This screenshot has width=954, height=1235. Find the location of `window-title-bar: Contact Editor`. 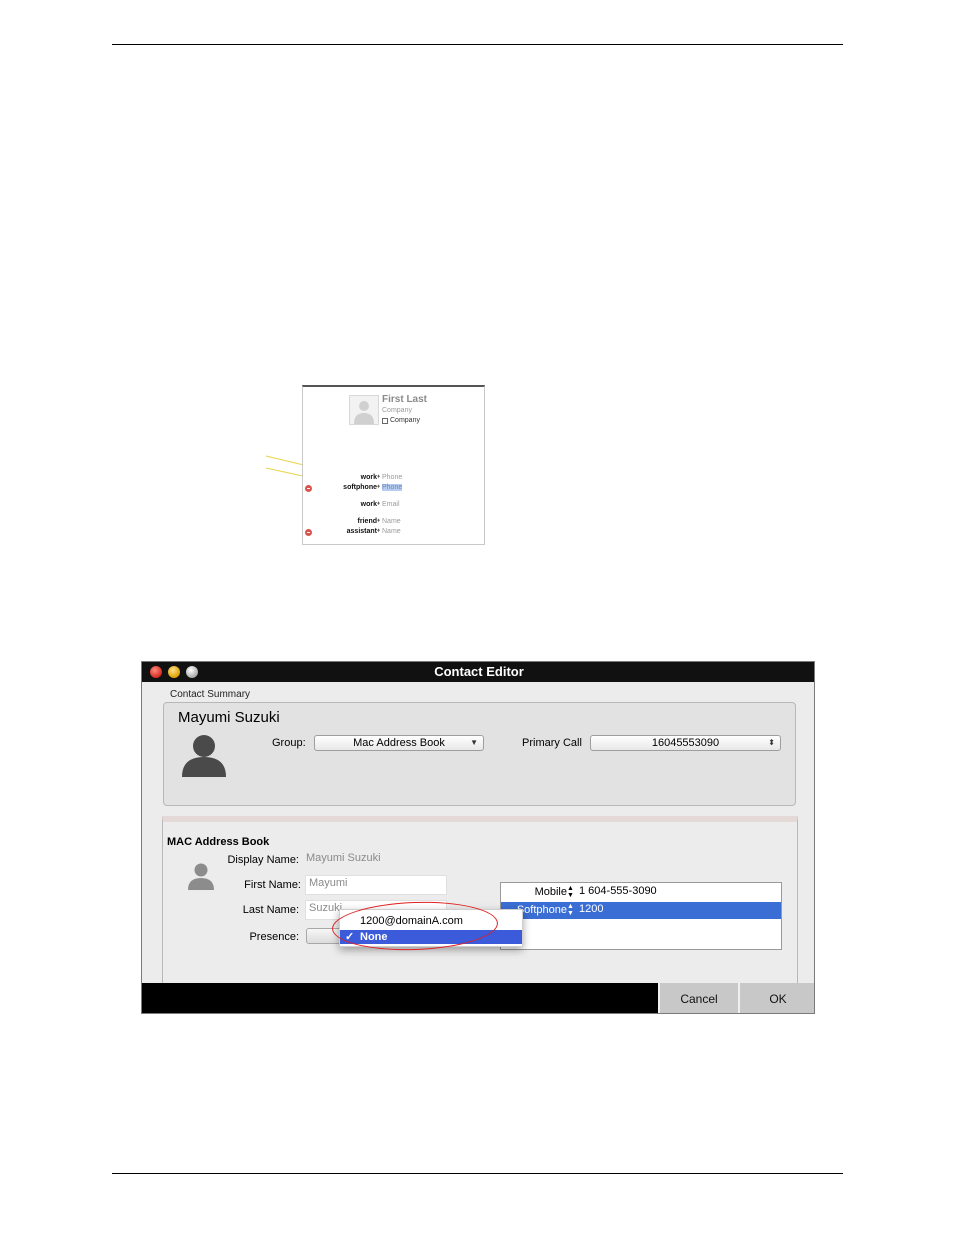

window-title-bar: Contact Editor is located at coordinates (478, 672).